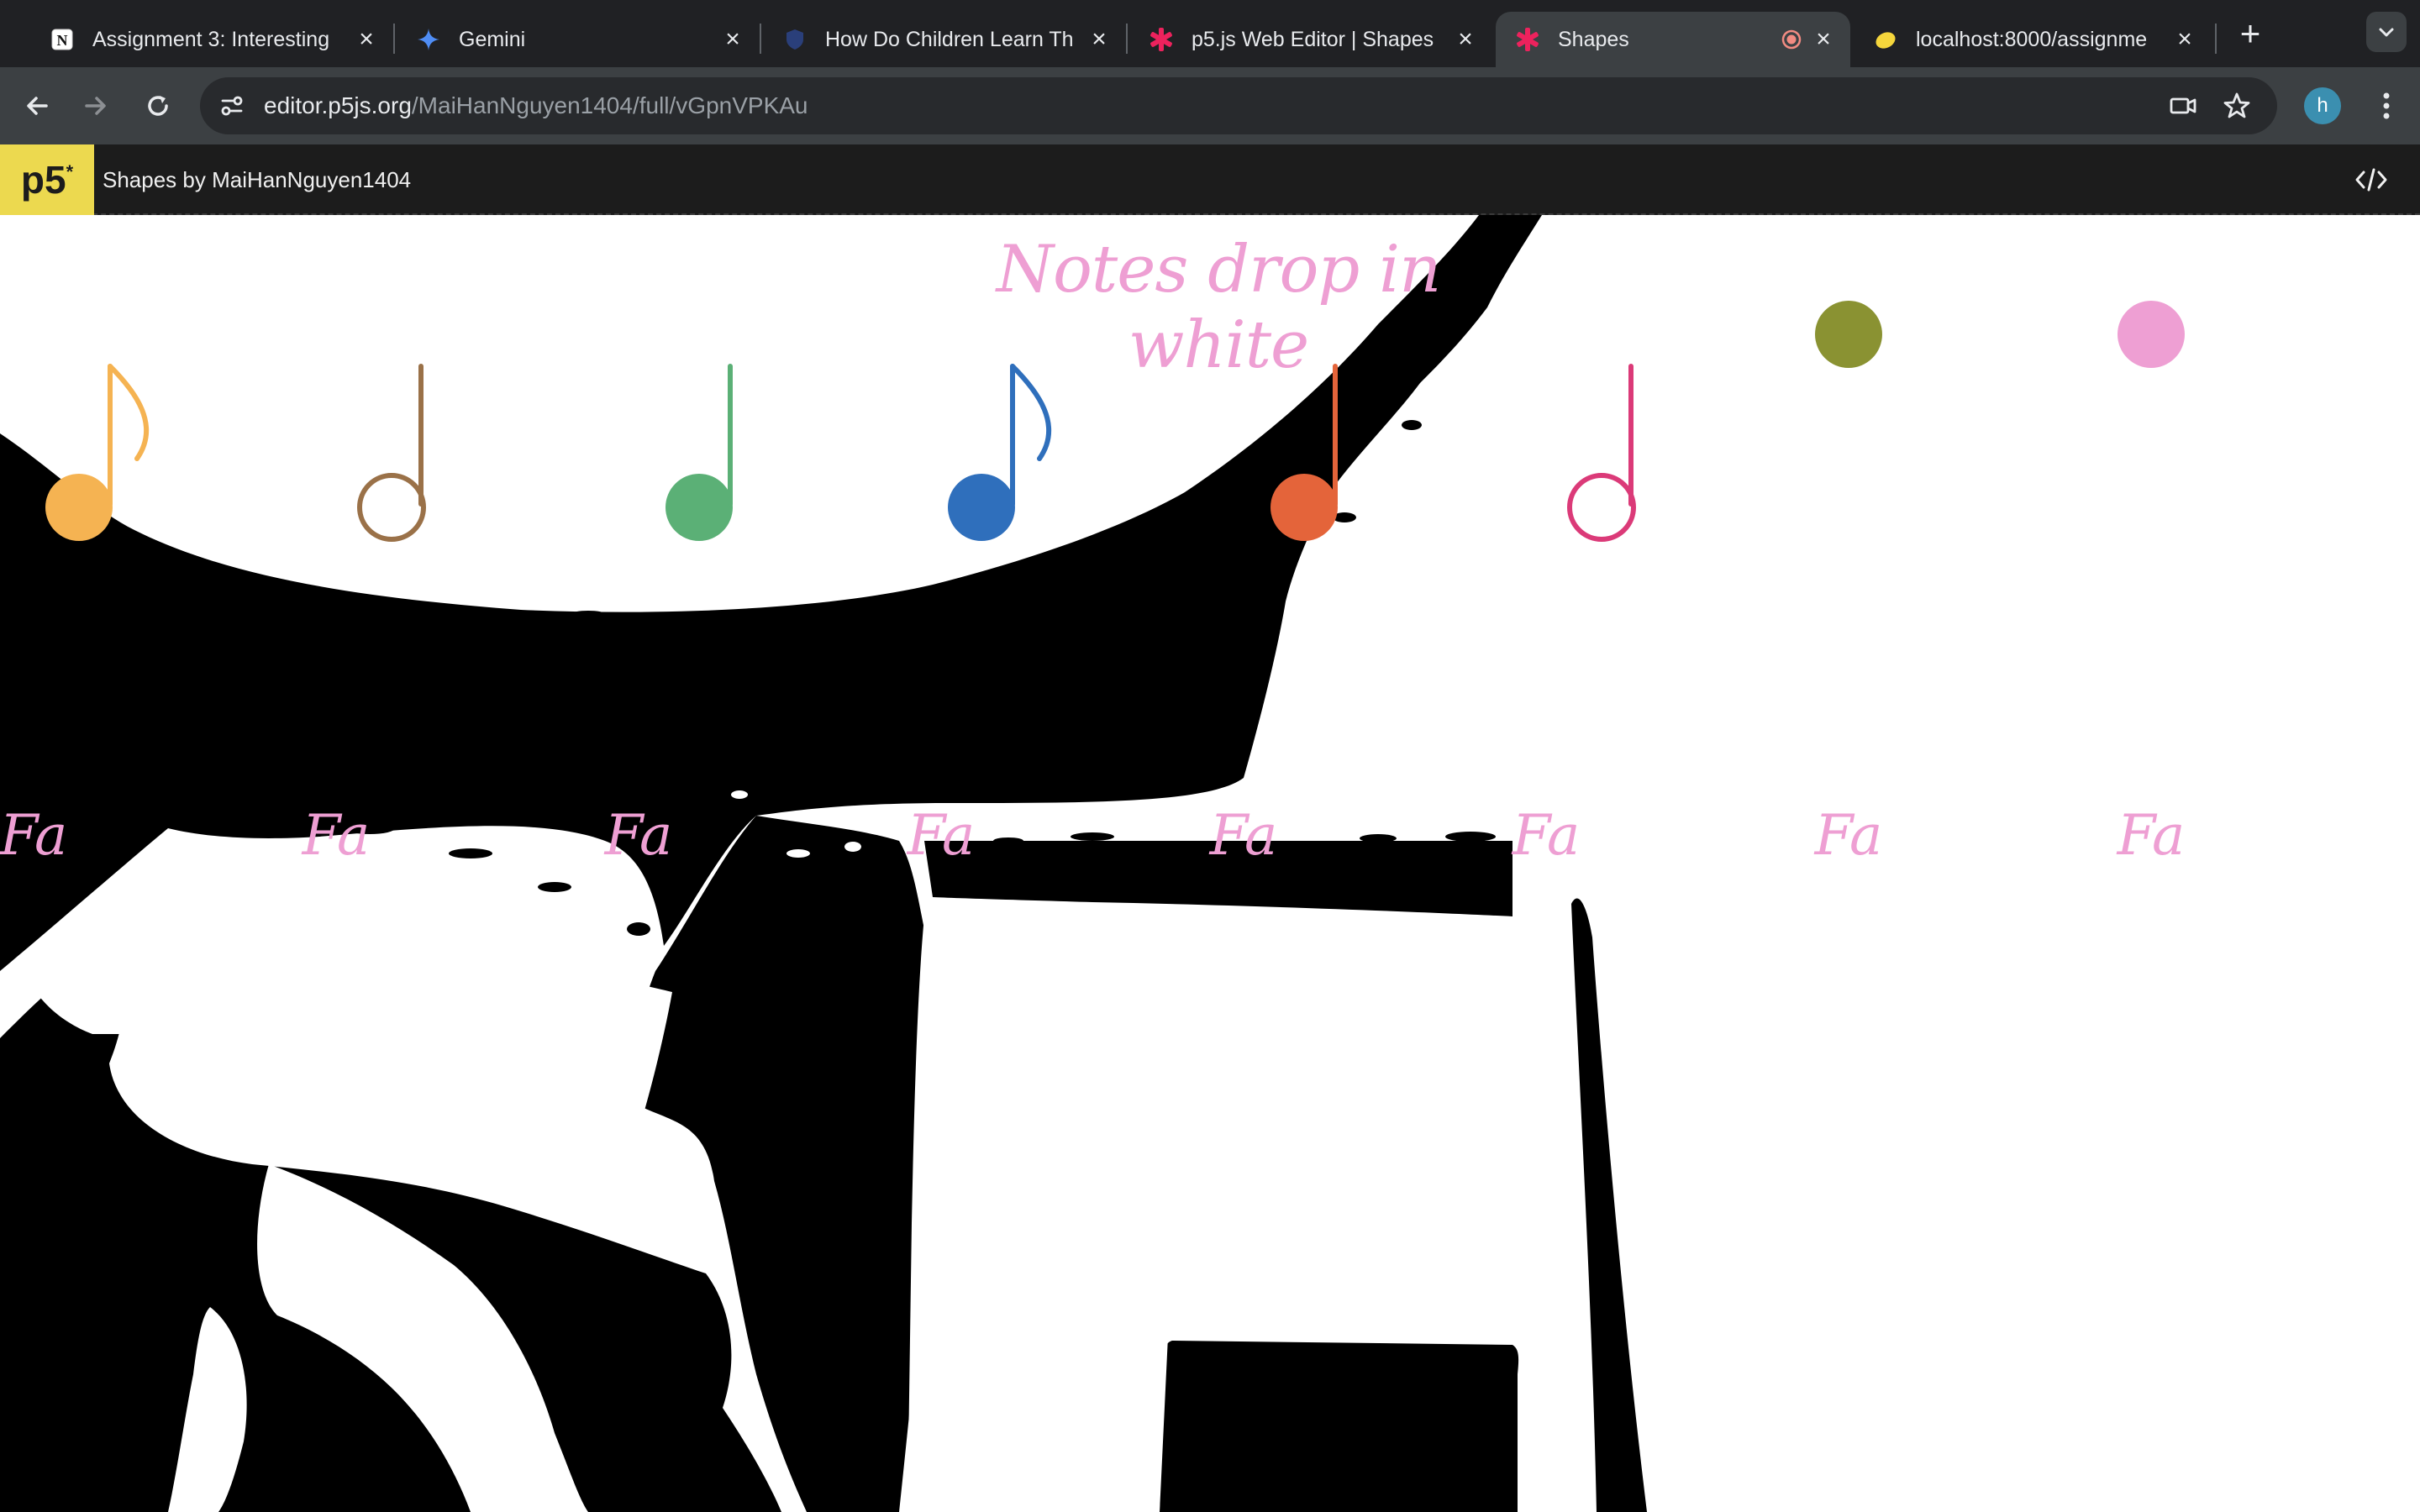 The image size is (2420, 1512). What do you see at coordinates (47, 179) in the screenshot?
I see `p5-logo: p5 *` at bounding box center [47, 179].